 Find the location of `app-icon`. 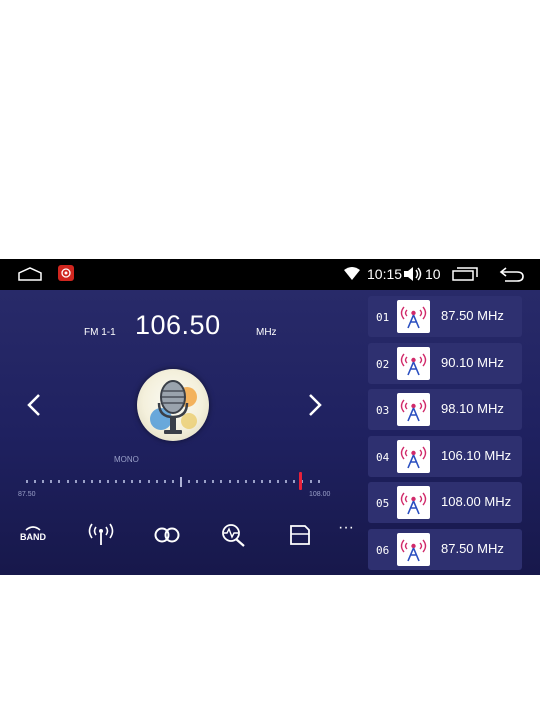

app-icon is located at coordinates (66, 273).